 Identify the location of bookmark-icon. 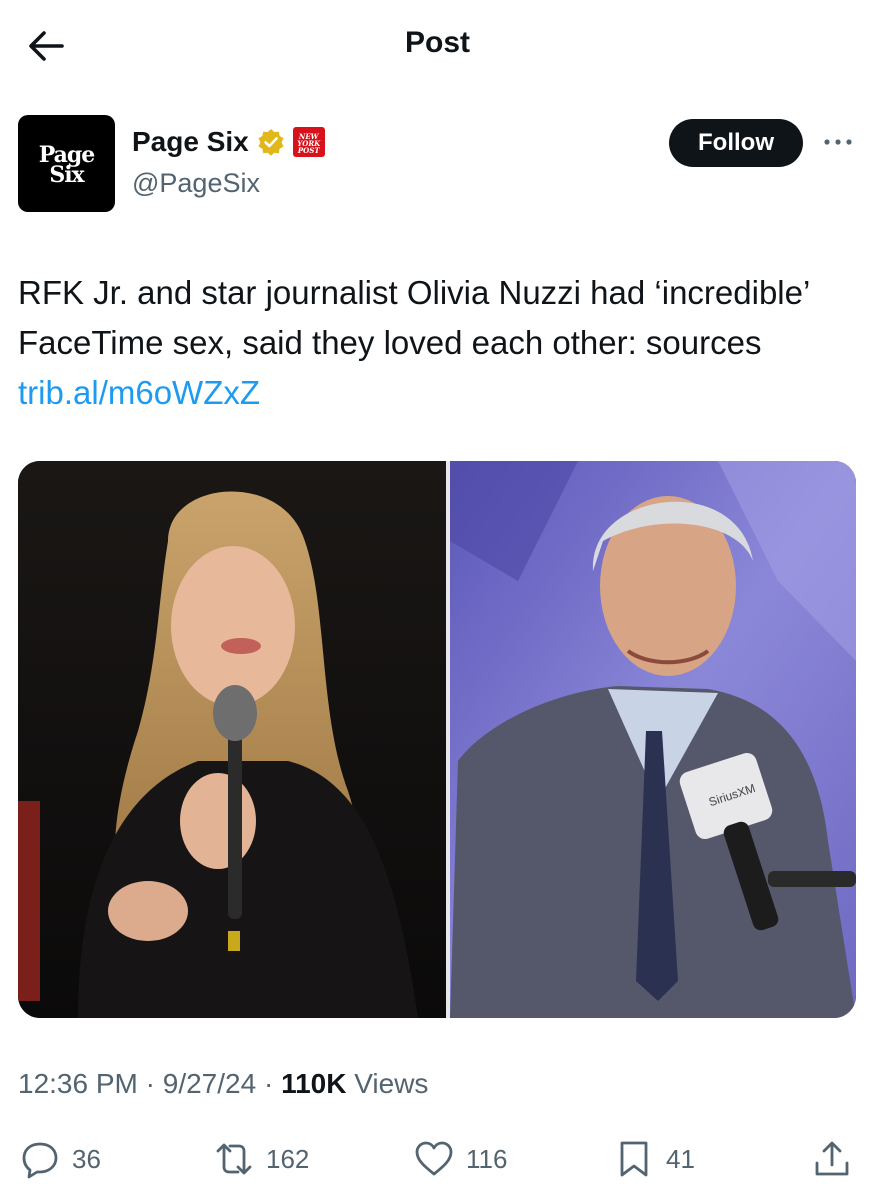
(634, 1159).